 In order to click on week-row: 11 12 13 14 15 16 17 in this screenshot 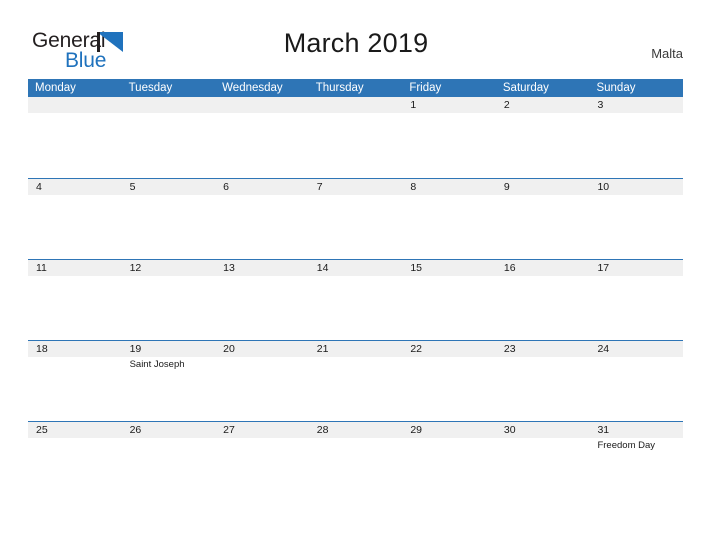, I will do `click(355, 299)`.